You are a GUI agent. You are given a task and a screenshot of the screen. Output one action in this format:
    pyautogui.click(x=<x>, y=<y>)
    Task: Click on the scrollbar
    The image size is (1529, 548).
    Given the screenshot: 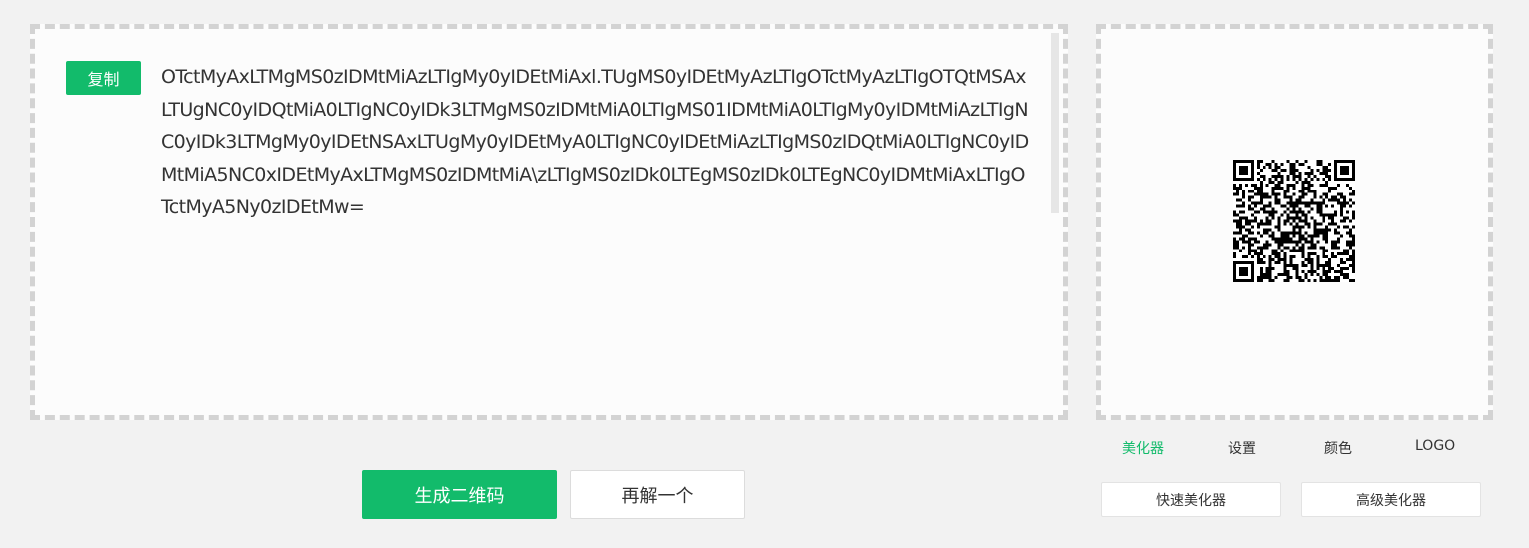 What is the action you would take?
    pyautogui.click(x=1055, y=222)
    